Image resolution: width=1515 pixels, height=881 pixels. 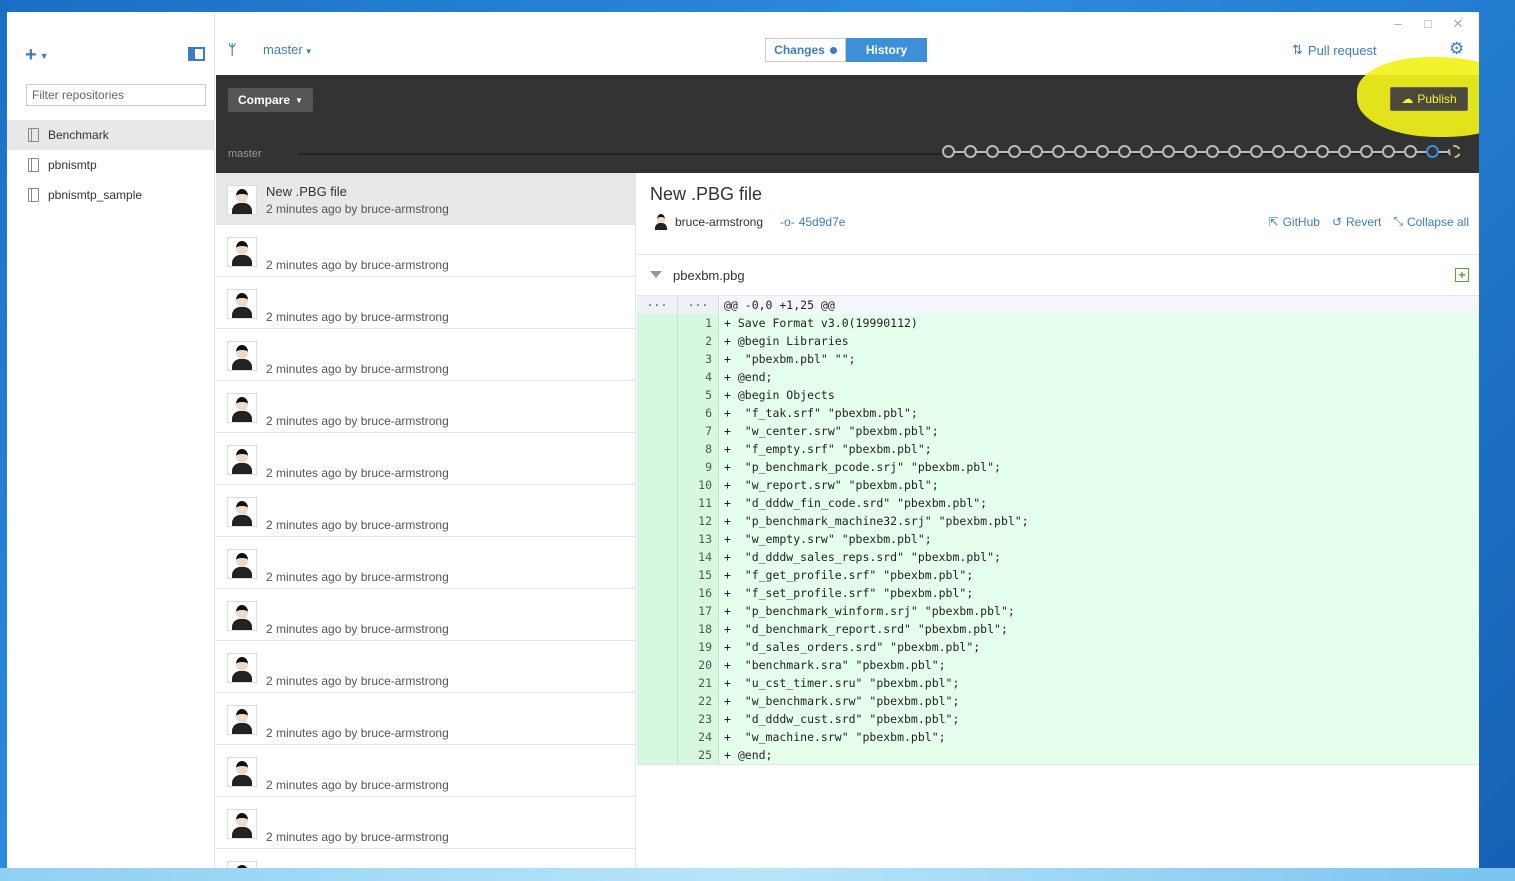 I want to click on collapse-icon: ⤡, so click(x=1398, y=221).